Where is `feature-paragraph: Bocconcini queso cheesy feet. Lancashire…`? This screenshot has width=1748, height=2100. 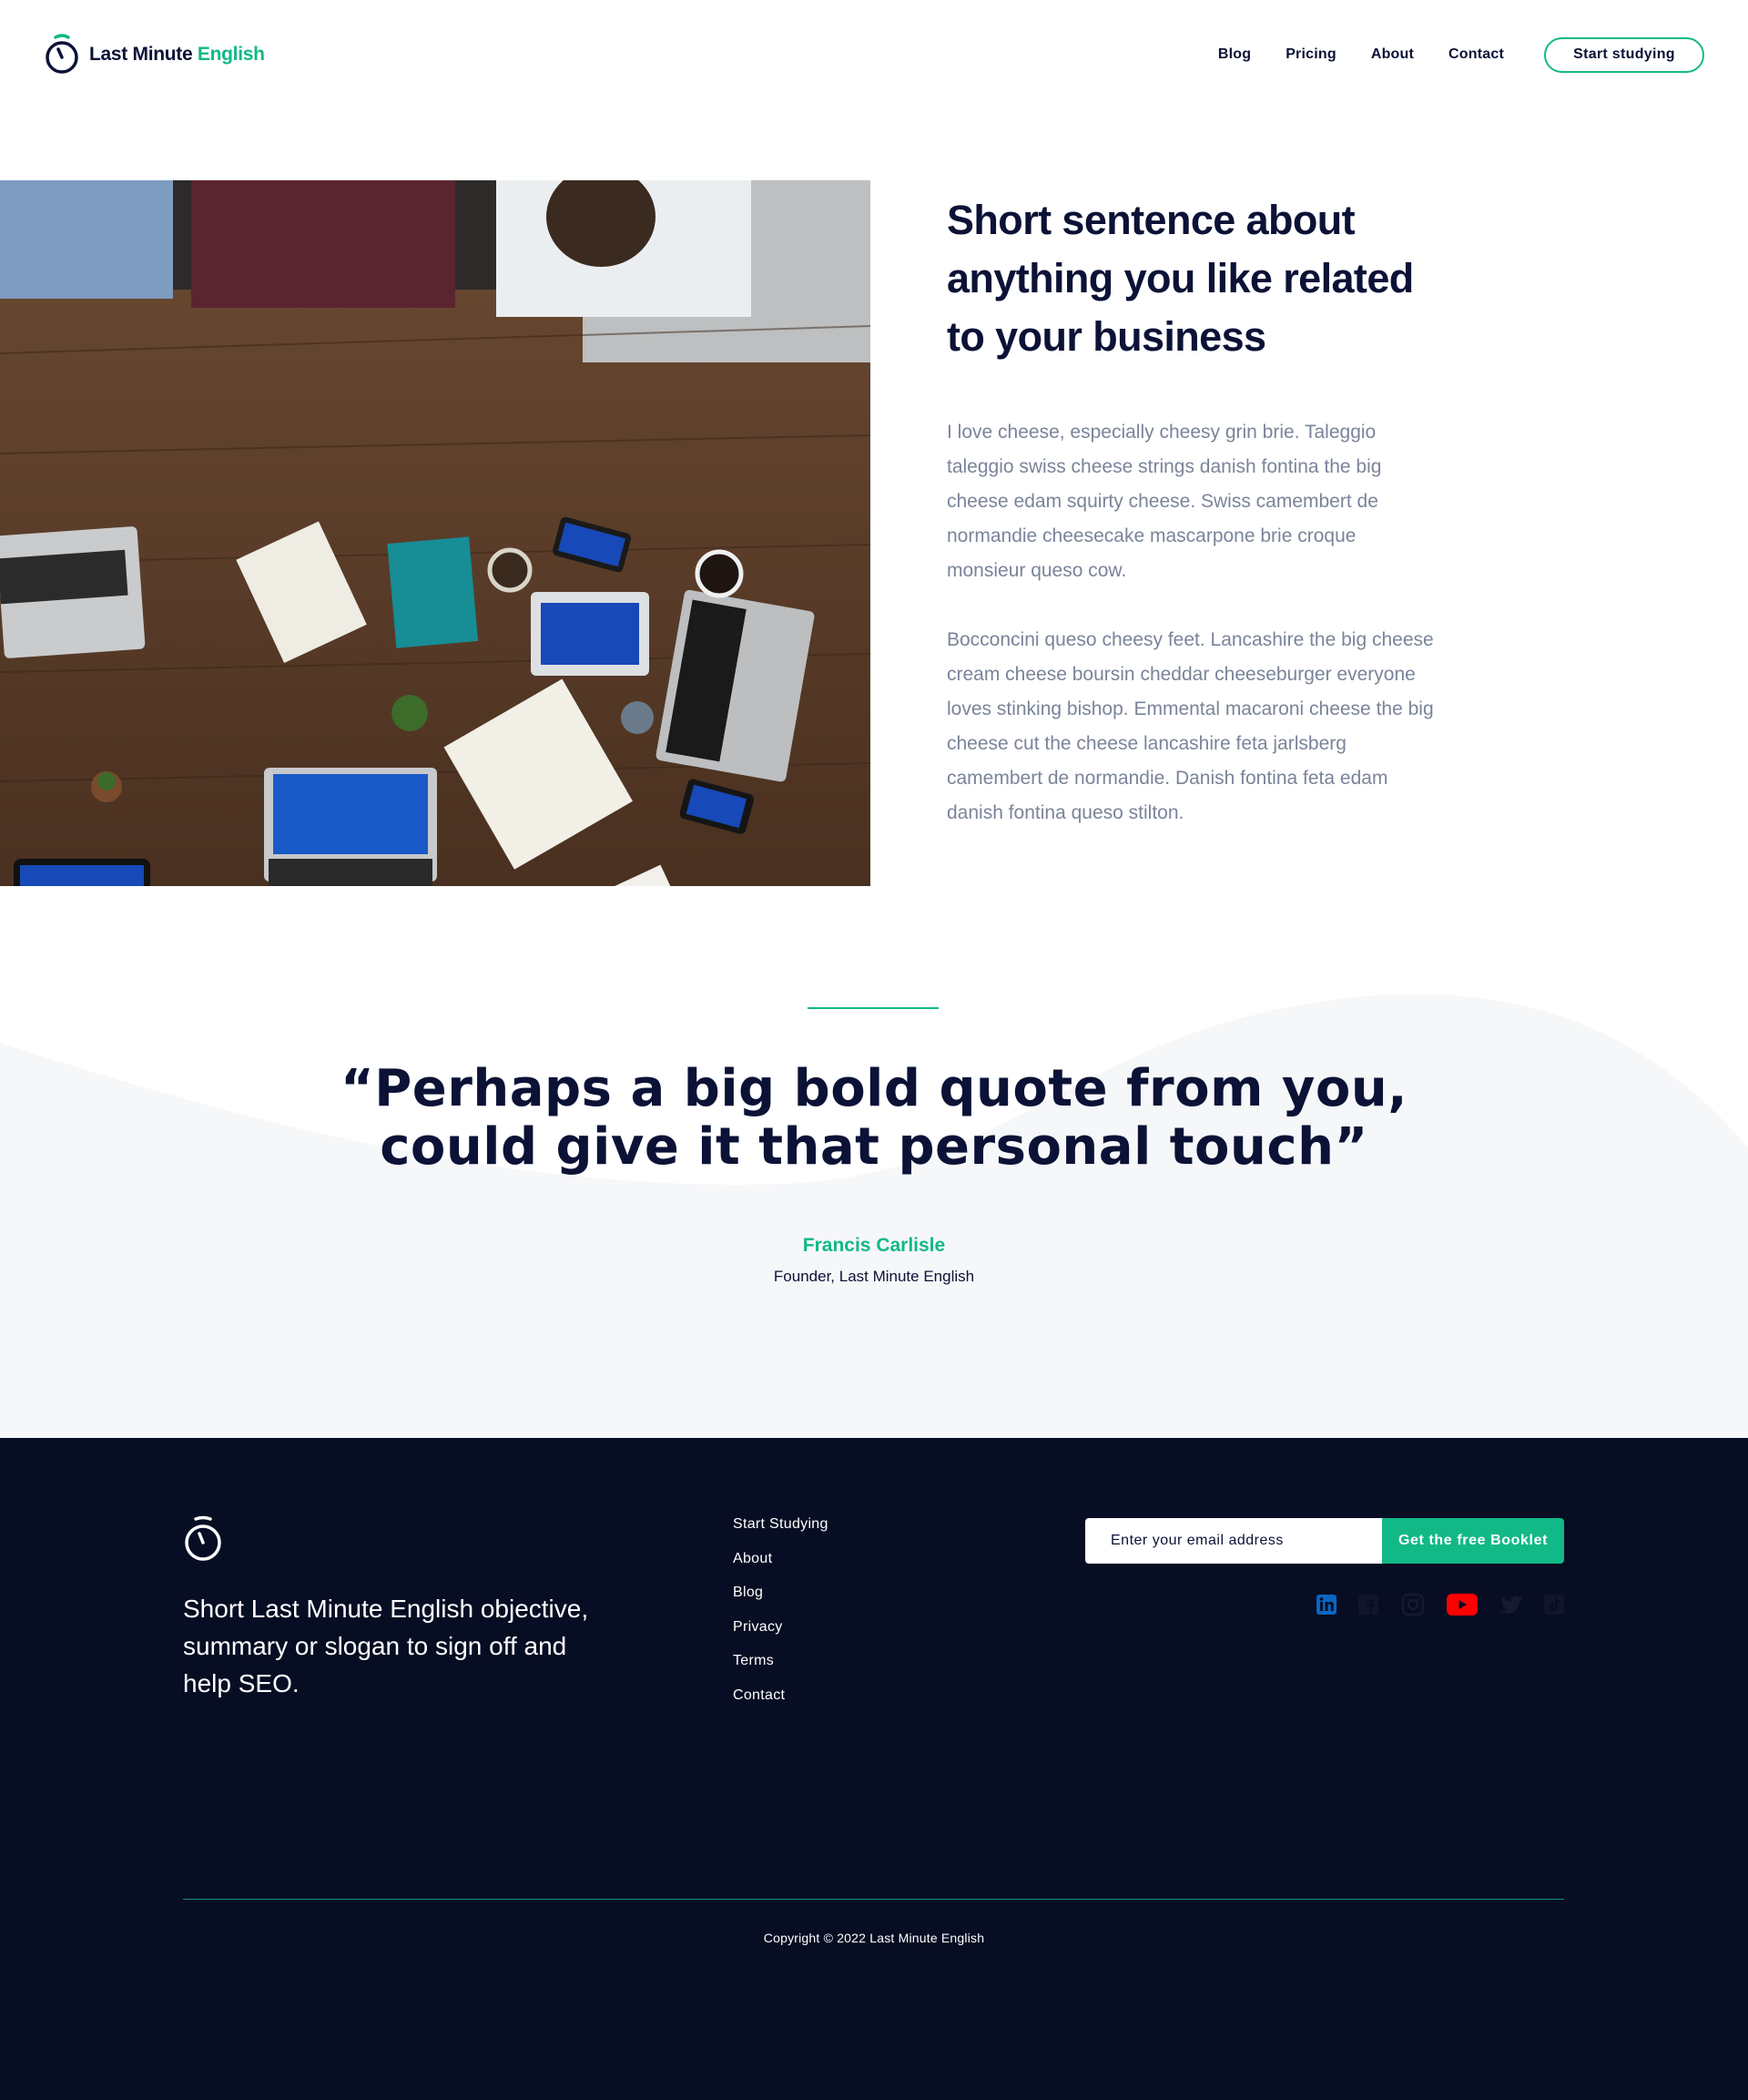
feature-paragraph: Bocconcini queso cheesy feet. Lancashire… is located at coordinates (1190, 726).